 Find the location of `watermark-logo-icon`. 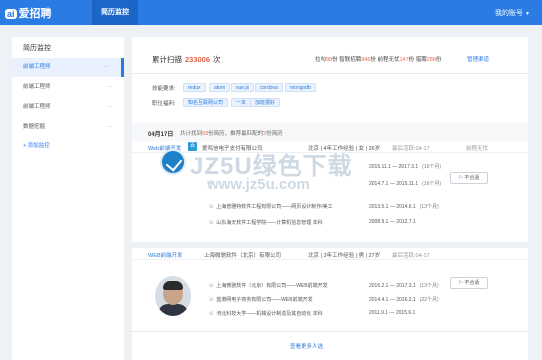

watermark-logo-icon is located at coordinates (173, 162).